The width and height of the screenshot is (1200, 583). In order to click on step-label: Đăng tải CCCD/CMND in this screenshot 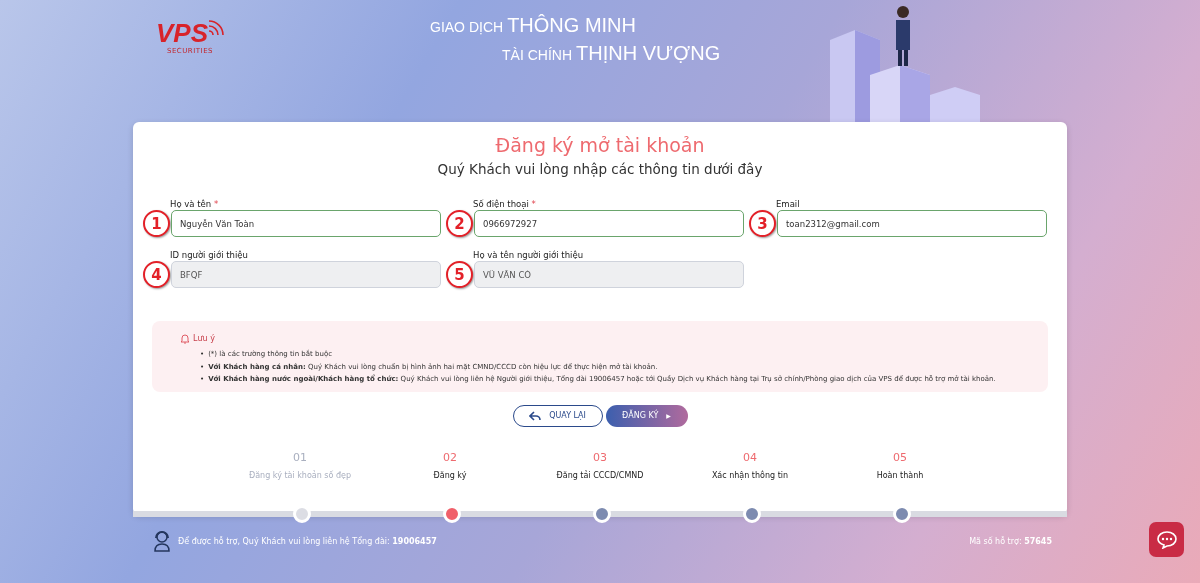, I will do `click(600, 475)`.